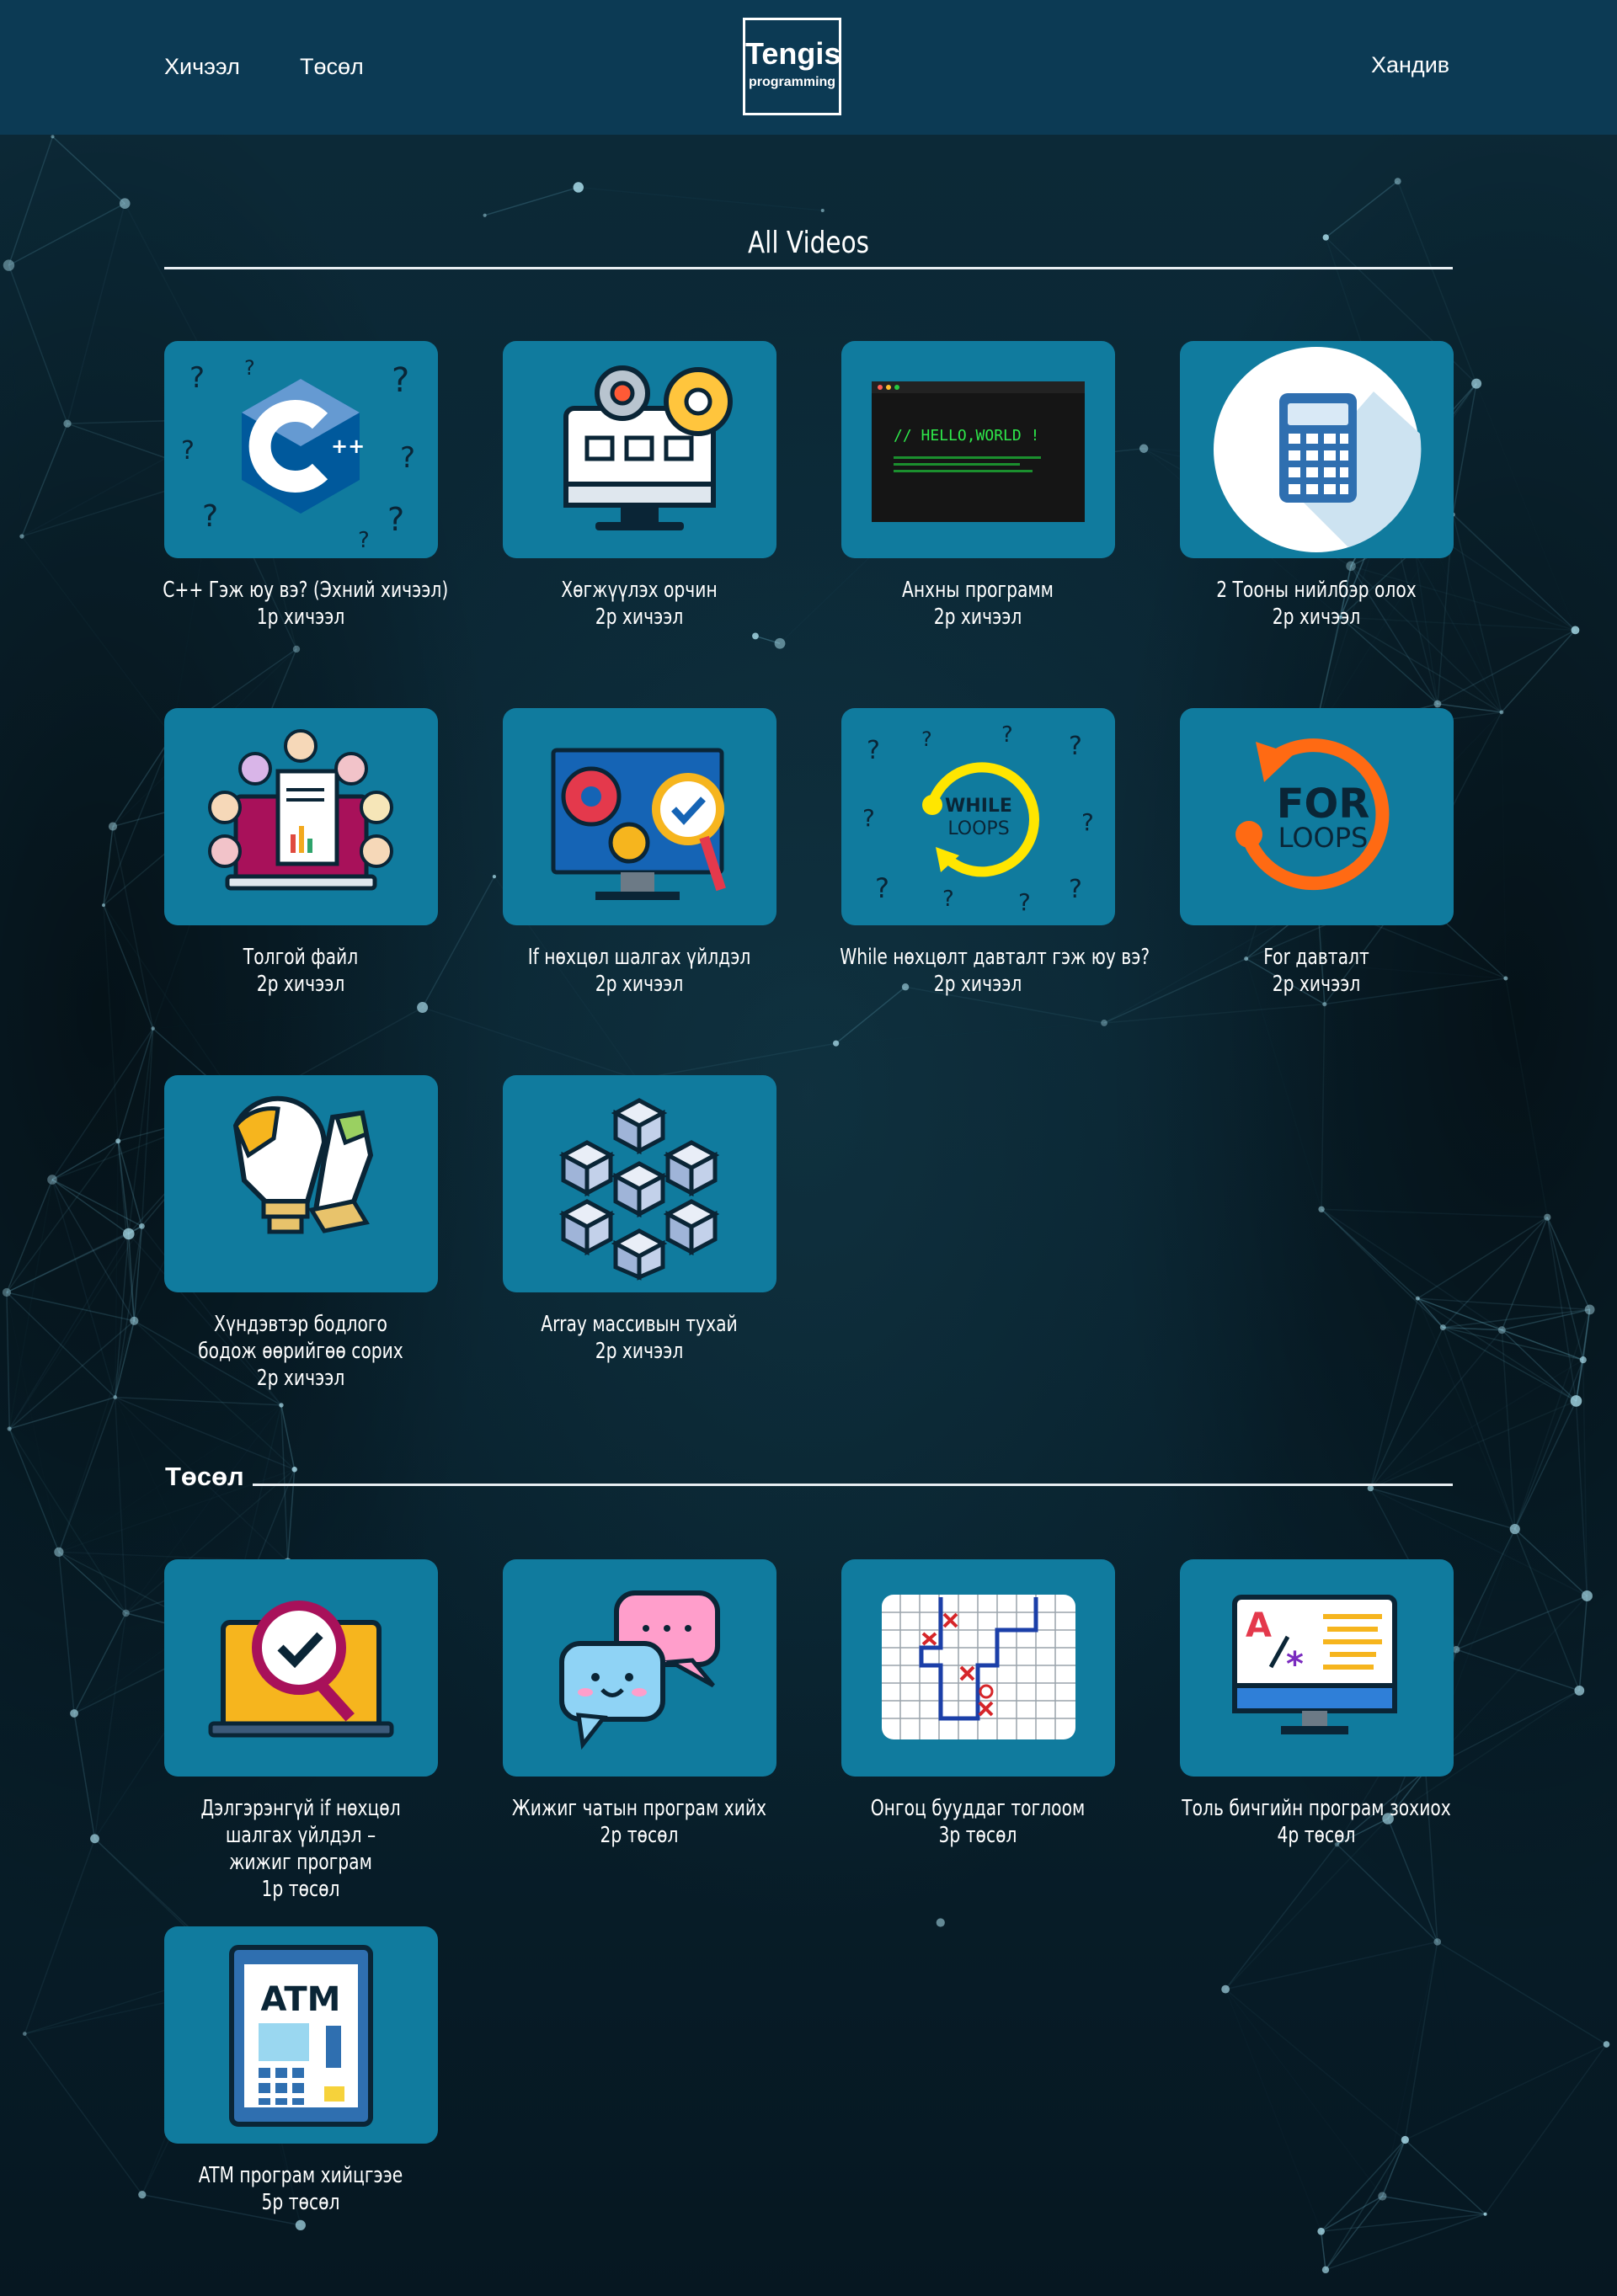  I want to click on card-title: Анхны программ, so click(978, 590).